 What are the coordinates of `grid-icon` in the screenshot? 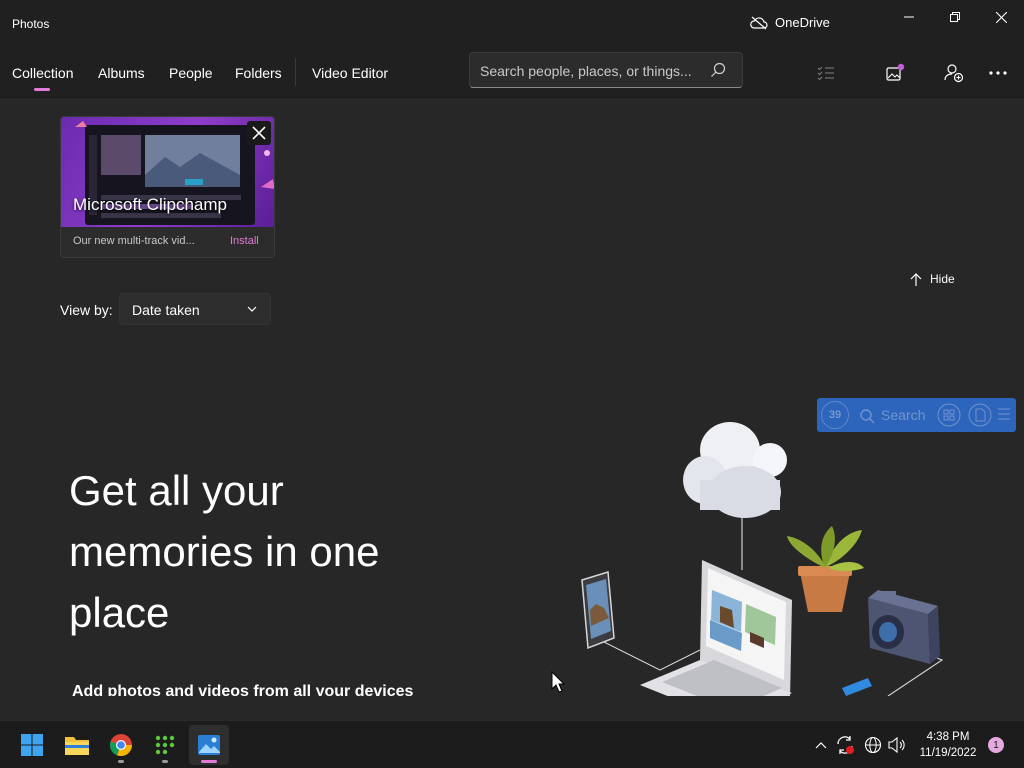 It's located at (949, 415).